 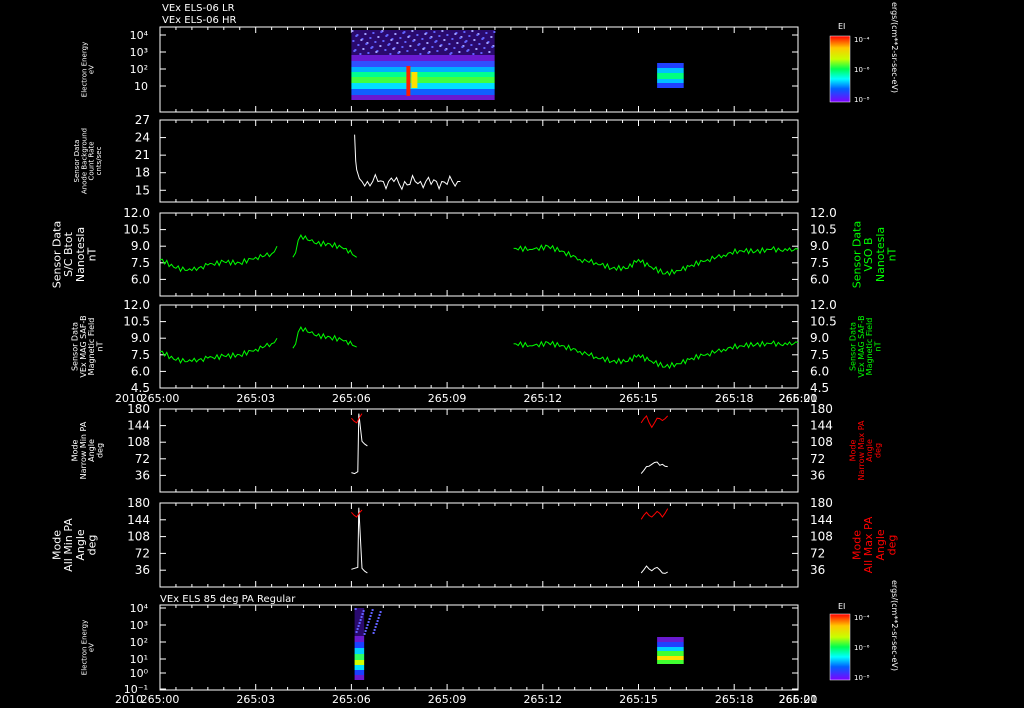 I want to click on spectrogram-lr-hr-spike2, so click(x=414, y=80).